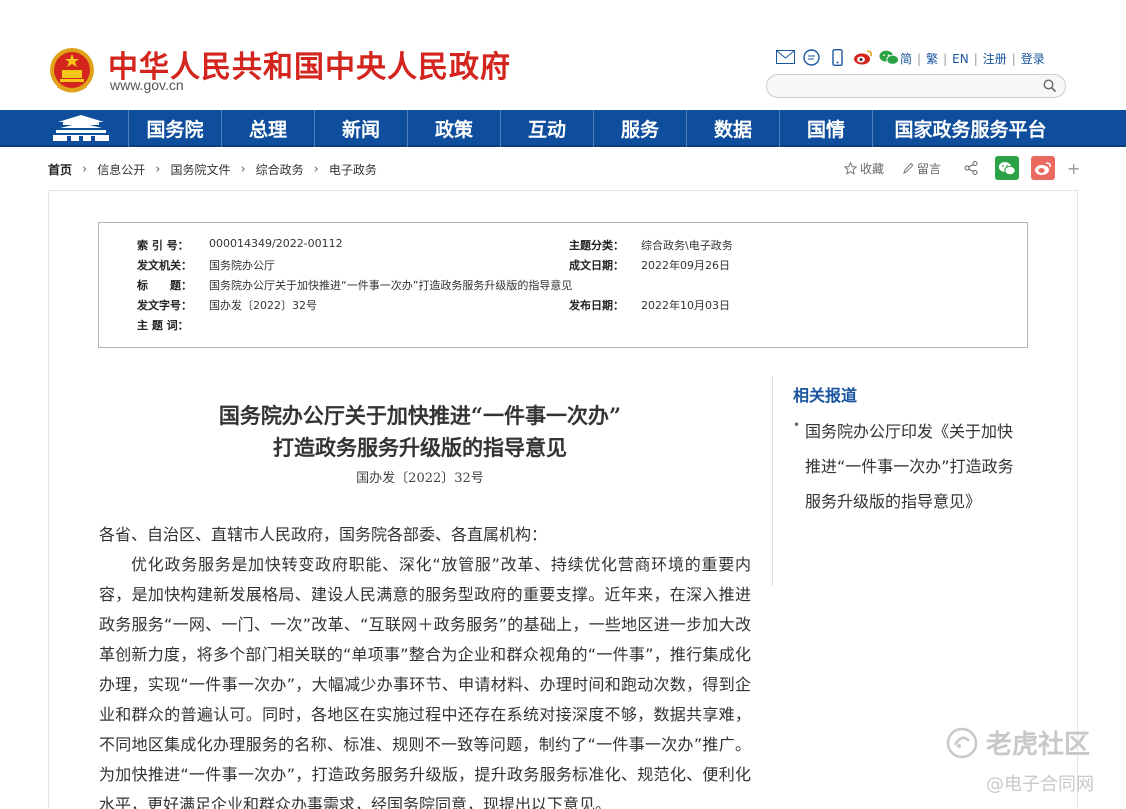 The height and width of the screenshot is (809, 1126). Describe the element at coordinates (685, 265) in the screenshot. I see `written-date-value: 2022年09月26日` at that location.